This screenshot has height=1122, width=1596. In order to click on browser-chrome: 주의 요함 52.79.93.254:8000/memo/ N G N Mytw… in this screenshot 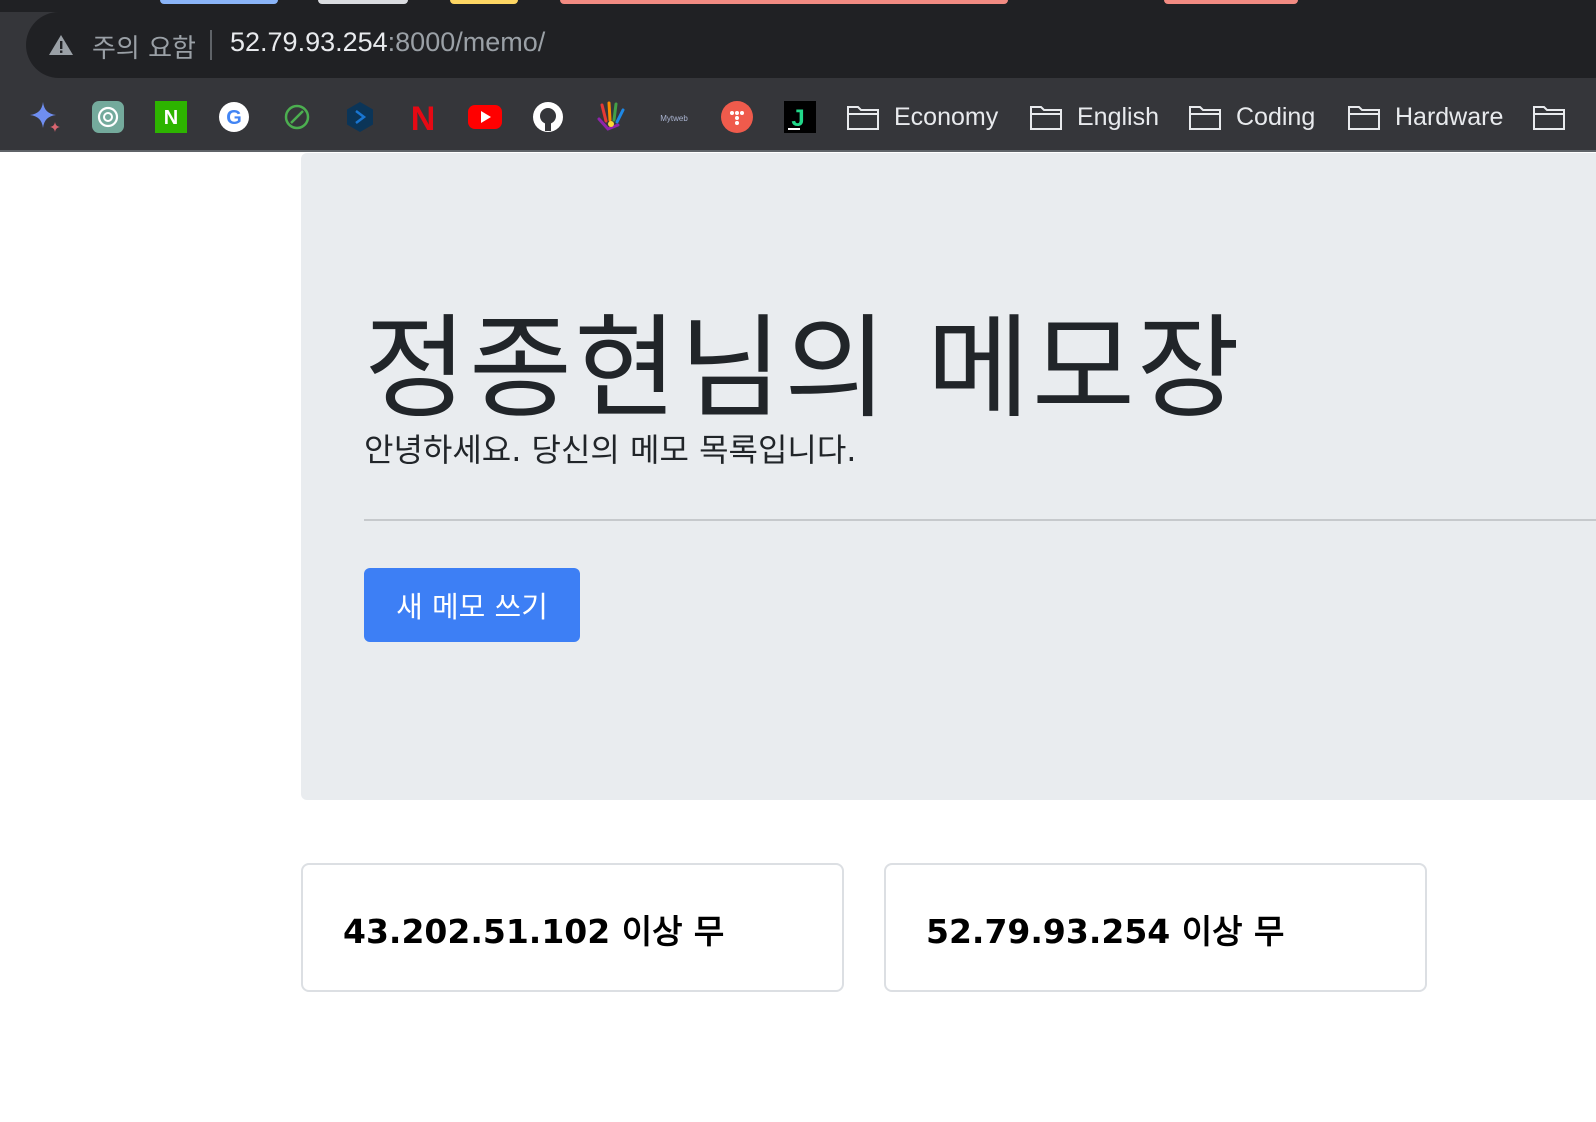, I will do `click(798, 76)`.